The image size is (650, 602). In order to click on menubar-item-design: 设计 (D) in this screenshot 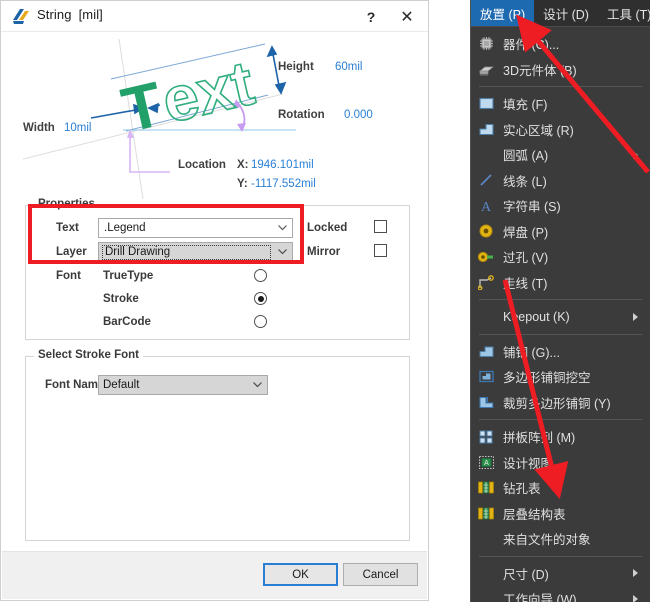, I will do `click(566, 13)`.